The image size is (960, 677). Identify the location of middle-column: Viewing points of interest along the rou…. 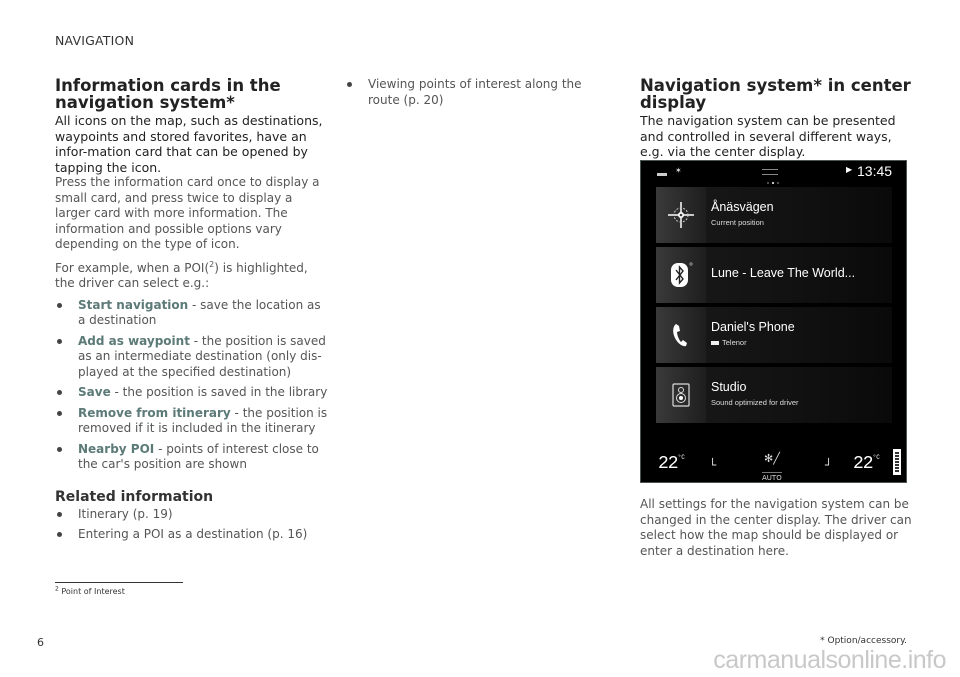
(480, 95).